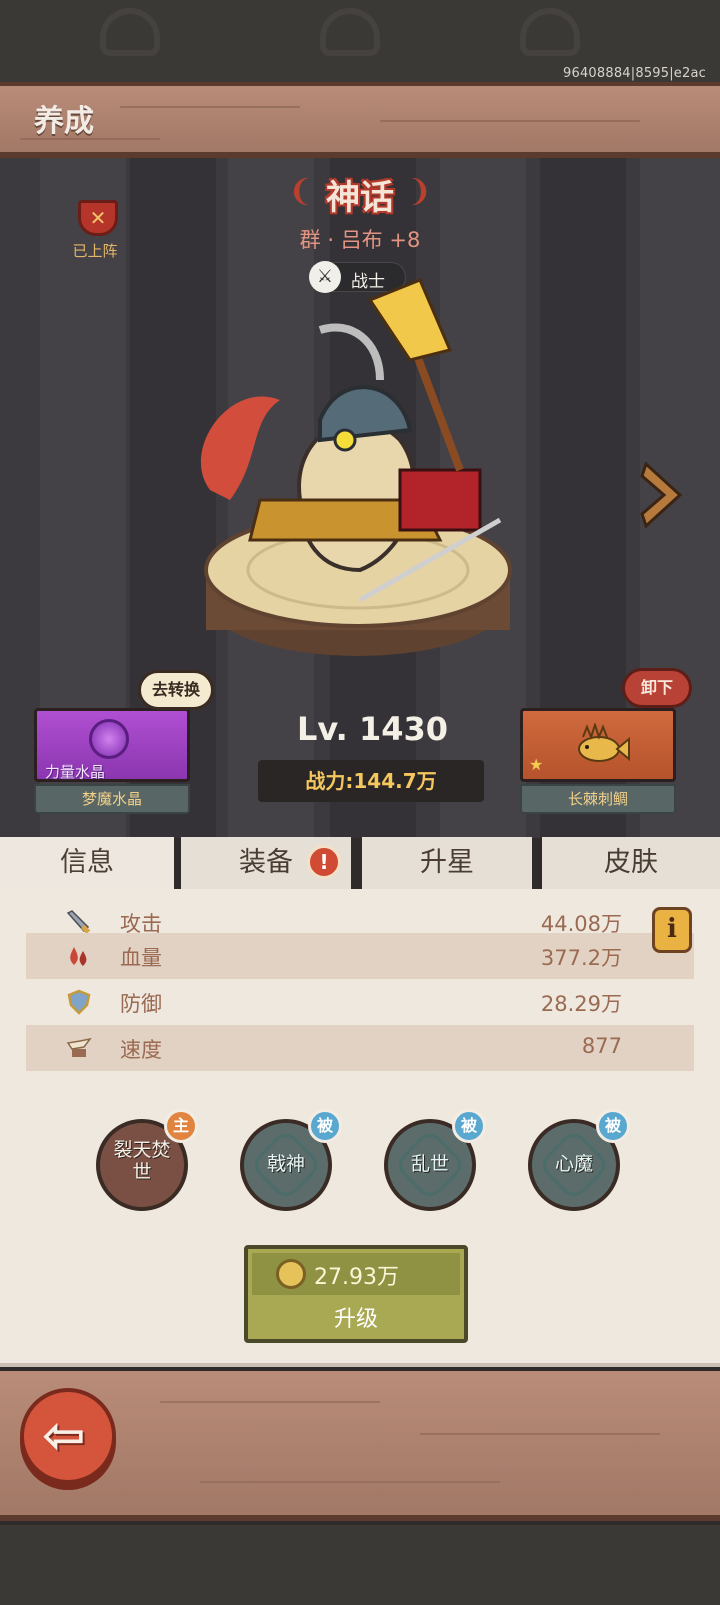 The image size is (720, 1605). What do you see at coordinates (360, 1565) in the screenshot?
I see `bottom-background` at bounding box center [360, 1565].